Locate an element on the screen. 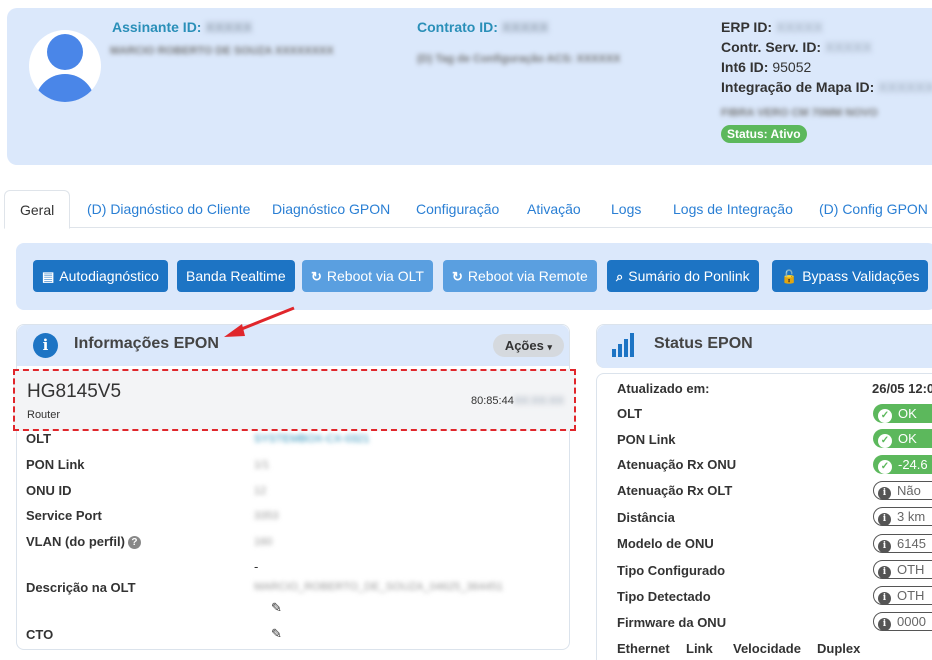 This screenshot has height=660, width=932. tab-logs: Logs is located at coordinates (626, 209).